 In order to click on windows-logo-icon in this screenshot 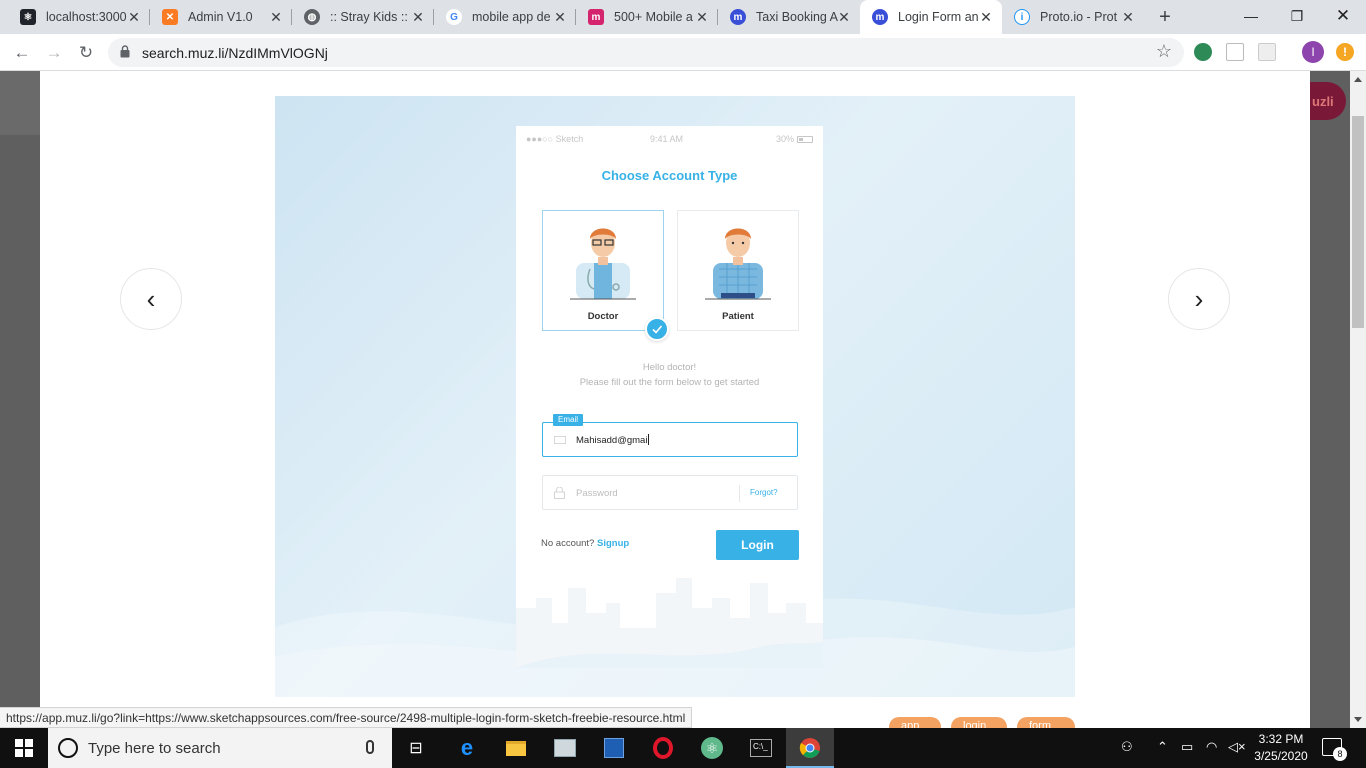, I will do `click(24, 748)`.